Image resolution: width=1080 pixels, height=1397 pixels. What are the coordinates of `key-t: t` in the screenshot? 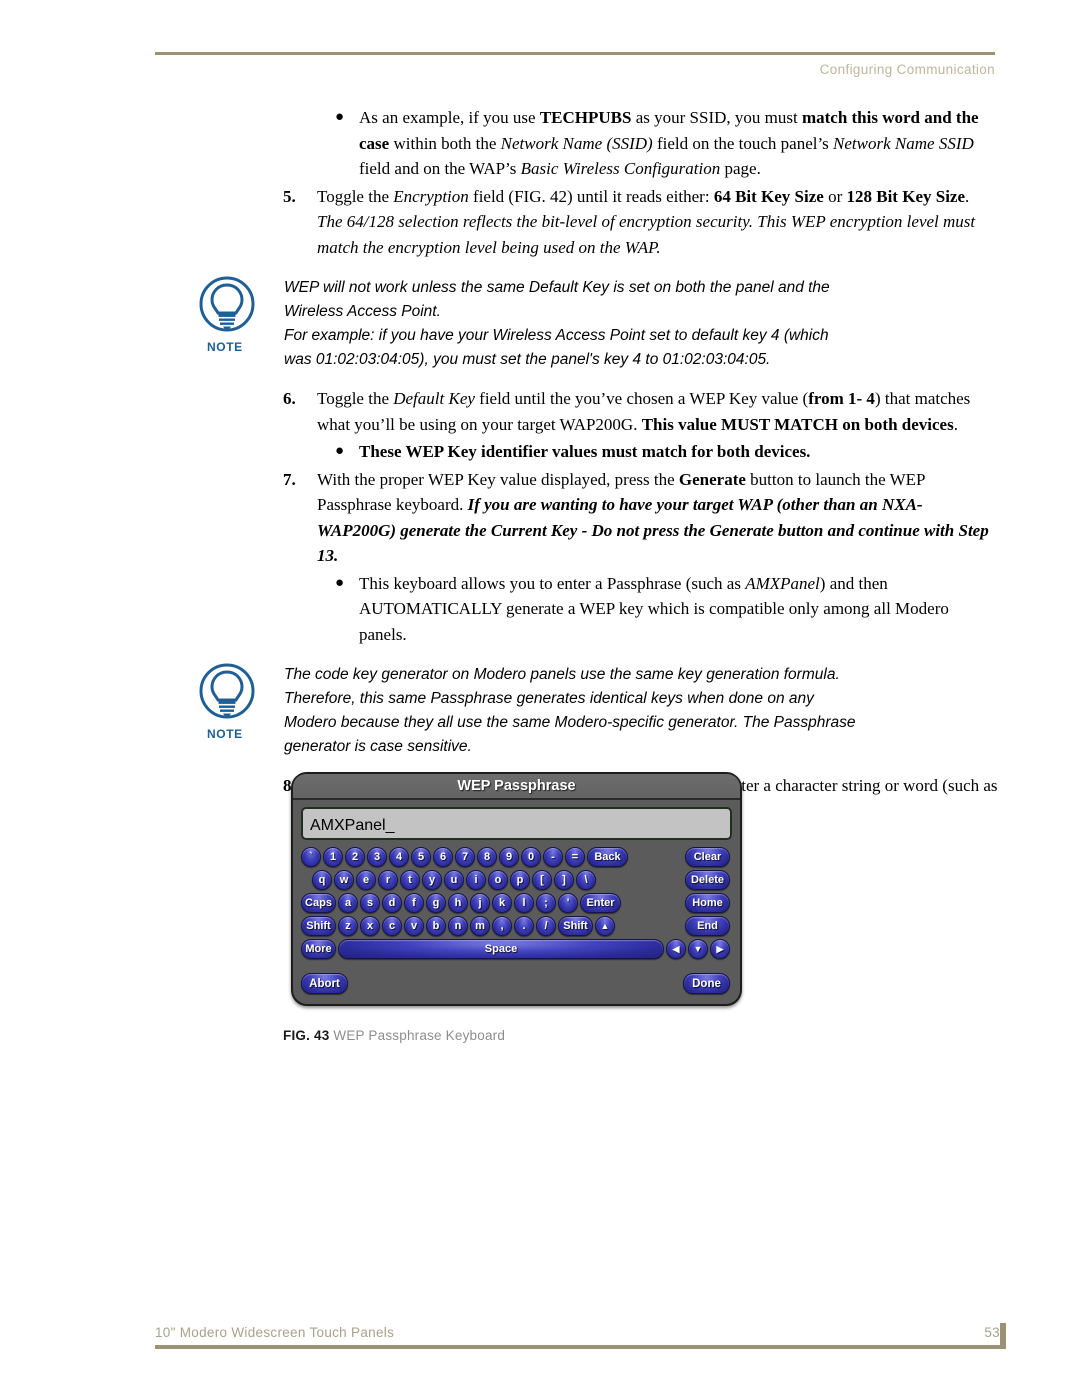 It's located at (410, 879).